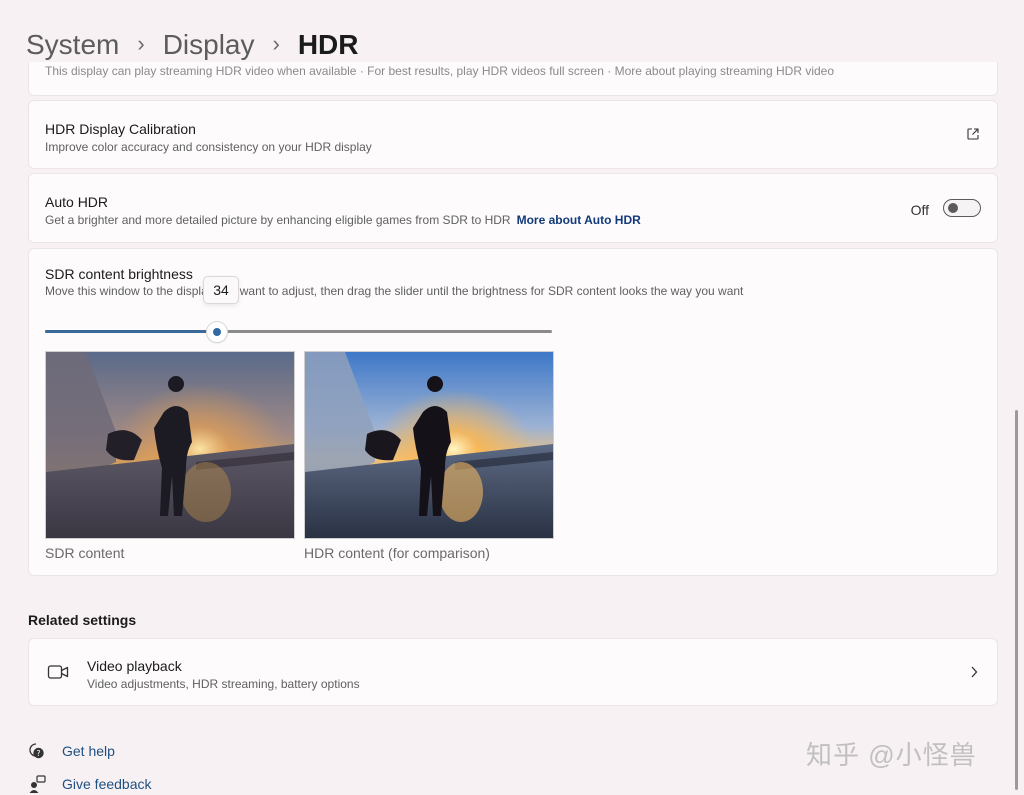  I want to click on video-playback-title: Video playback, so click(134, 666).